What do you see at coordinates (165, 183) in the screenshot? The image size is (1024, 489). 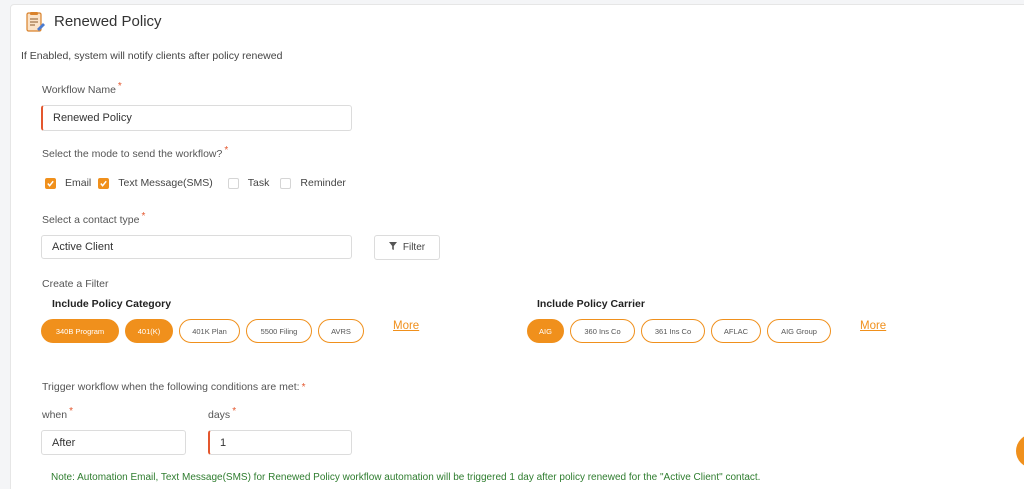 I see `sms-label: Text Message(SMS)` at bounding box center [165, 183].